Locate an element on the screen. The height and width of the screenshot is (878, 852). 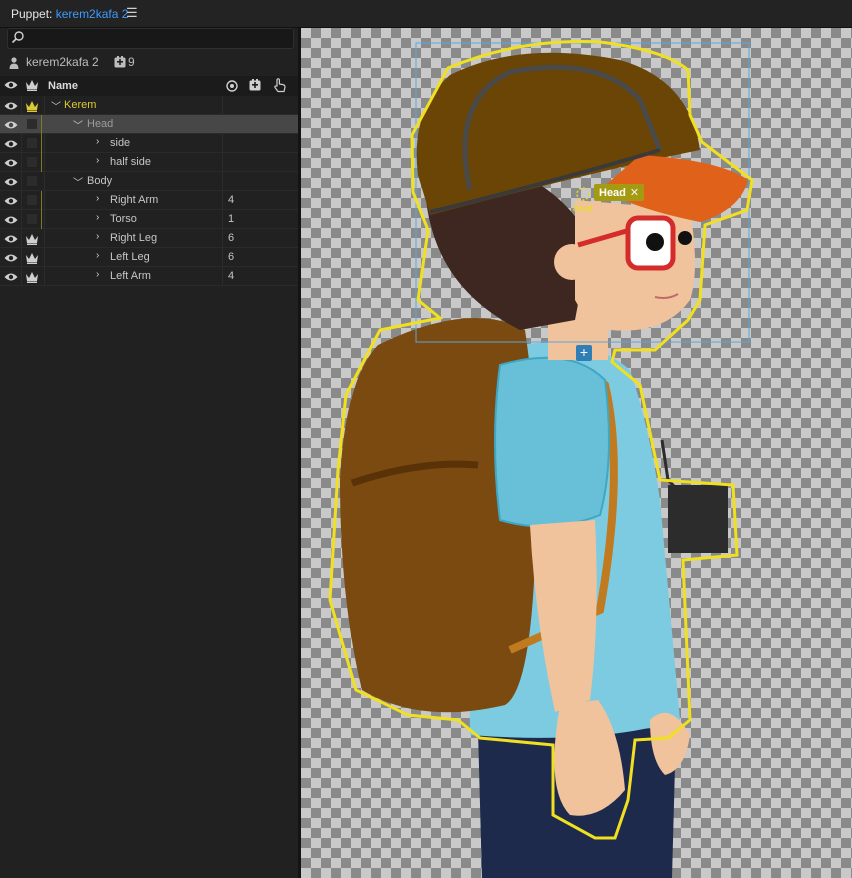
head-tag: Head ✕ is located at coordinates (619, 192).